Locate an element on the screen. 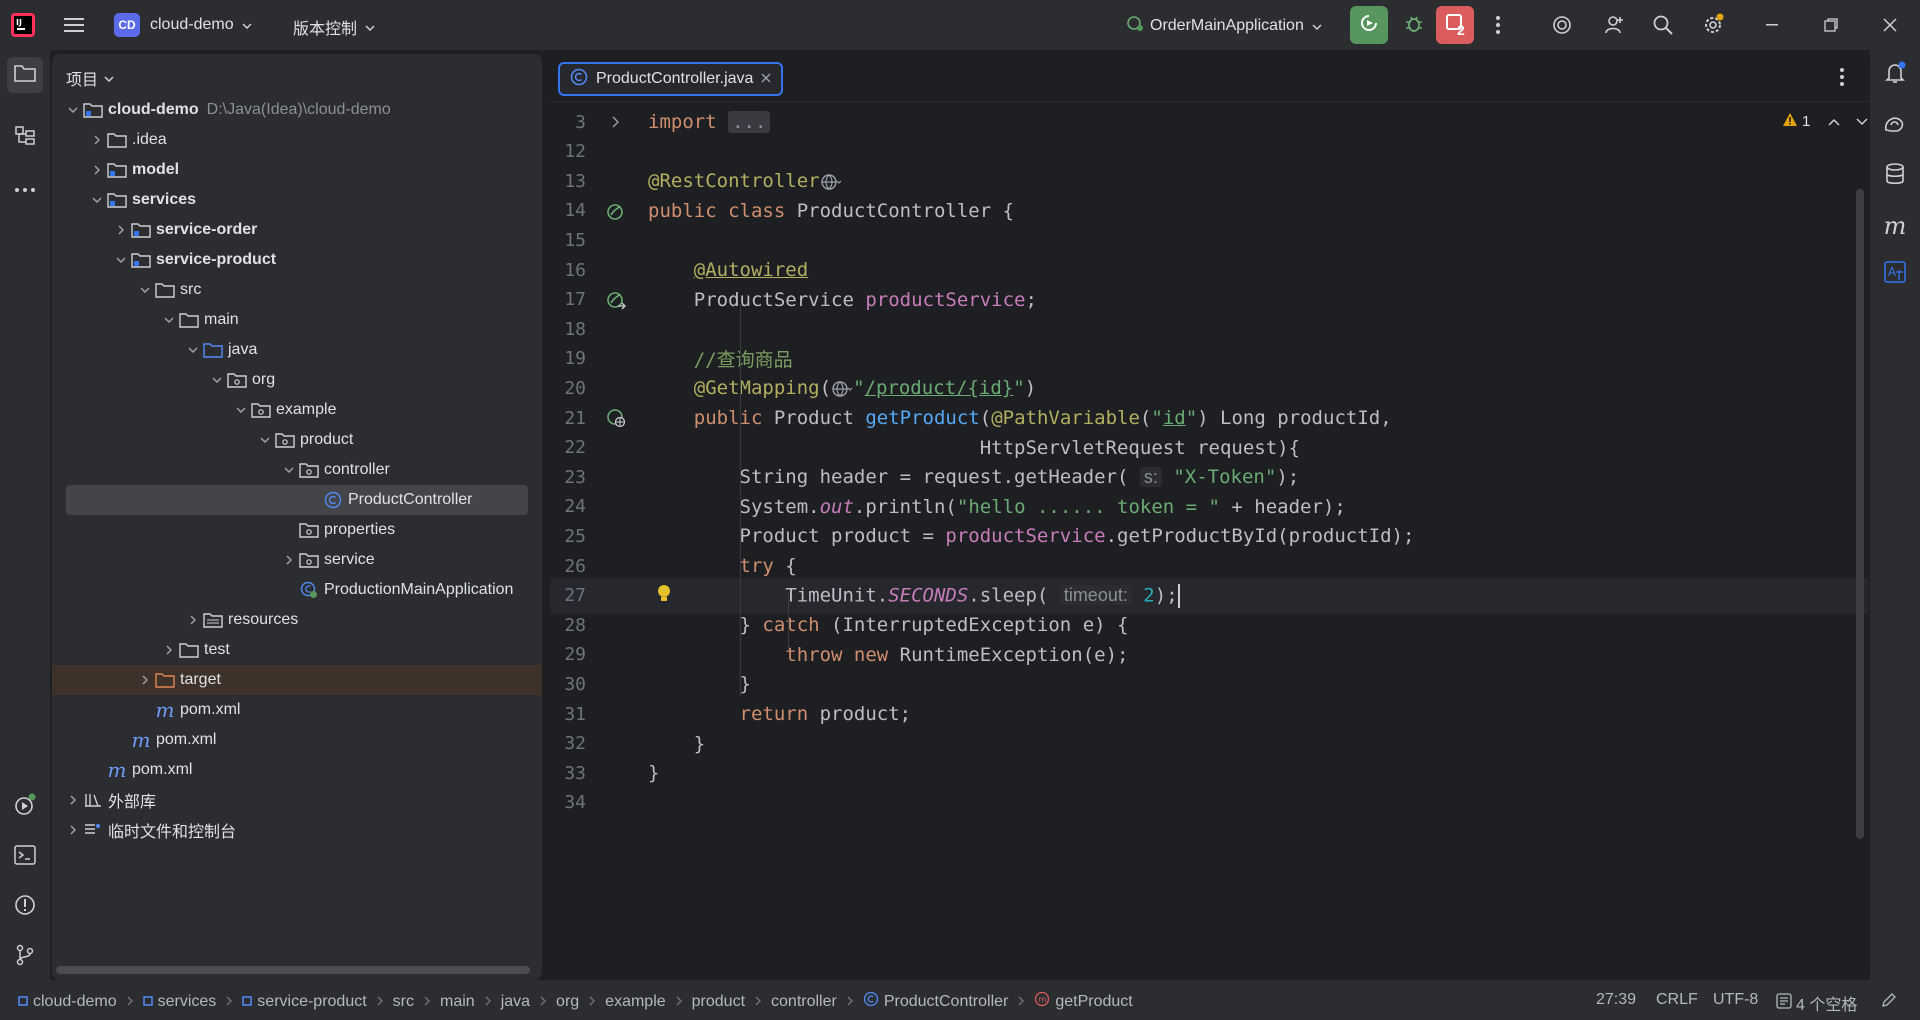 Image resolution: width=1920 pixels, height=1020 pixels. vertical-scrollbar is located at coordinates (1860, 514).